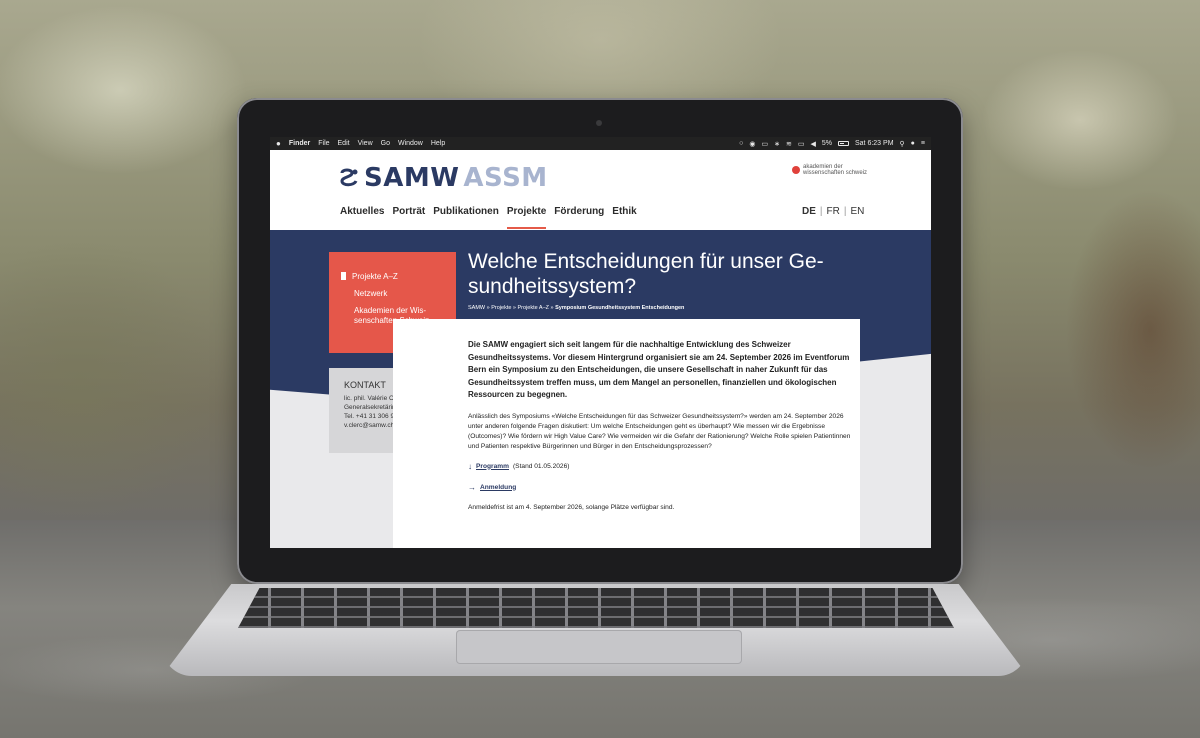  I want to click on language-switcher: DE | FR | EN, so click(833, 211).